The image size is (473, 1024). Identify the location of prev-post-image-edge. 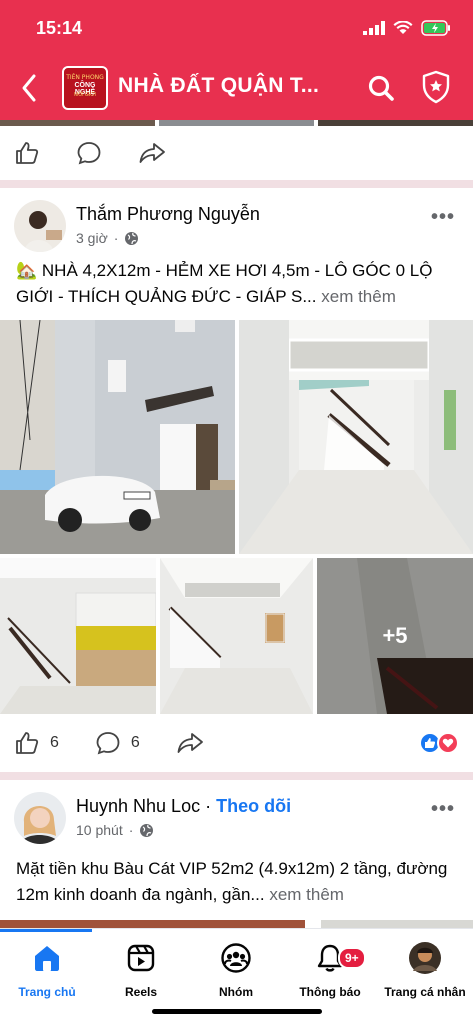
(236, 123).